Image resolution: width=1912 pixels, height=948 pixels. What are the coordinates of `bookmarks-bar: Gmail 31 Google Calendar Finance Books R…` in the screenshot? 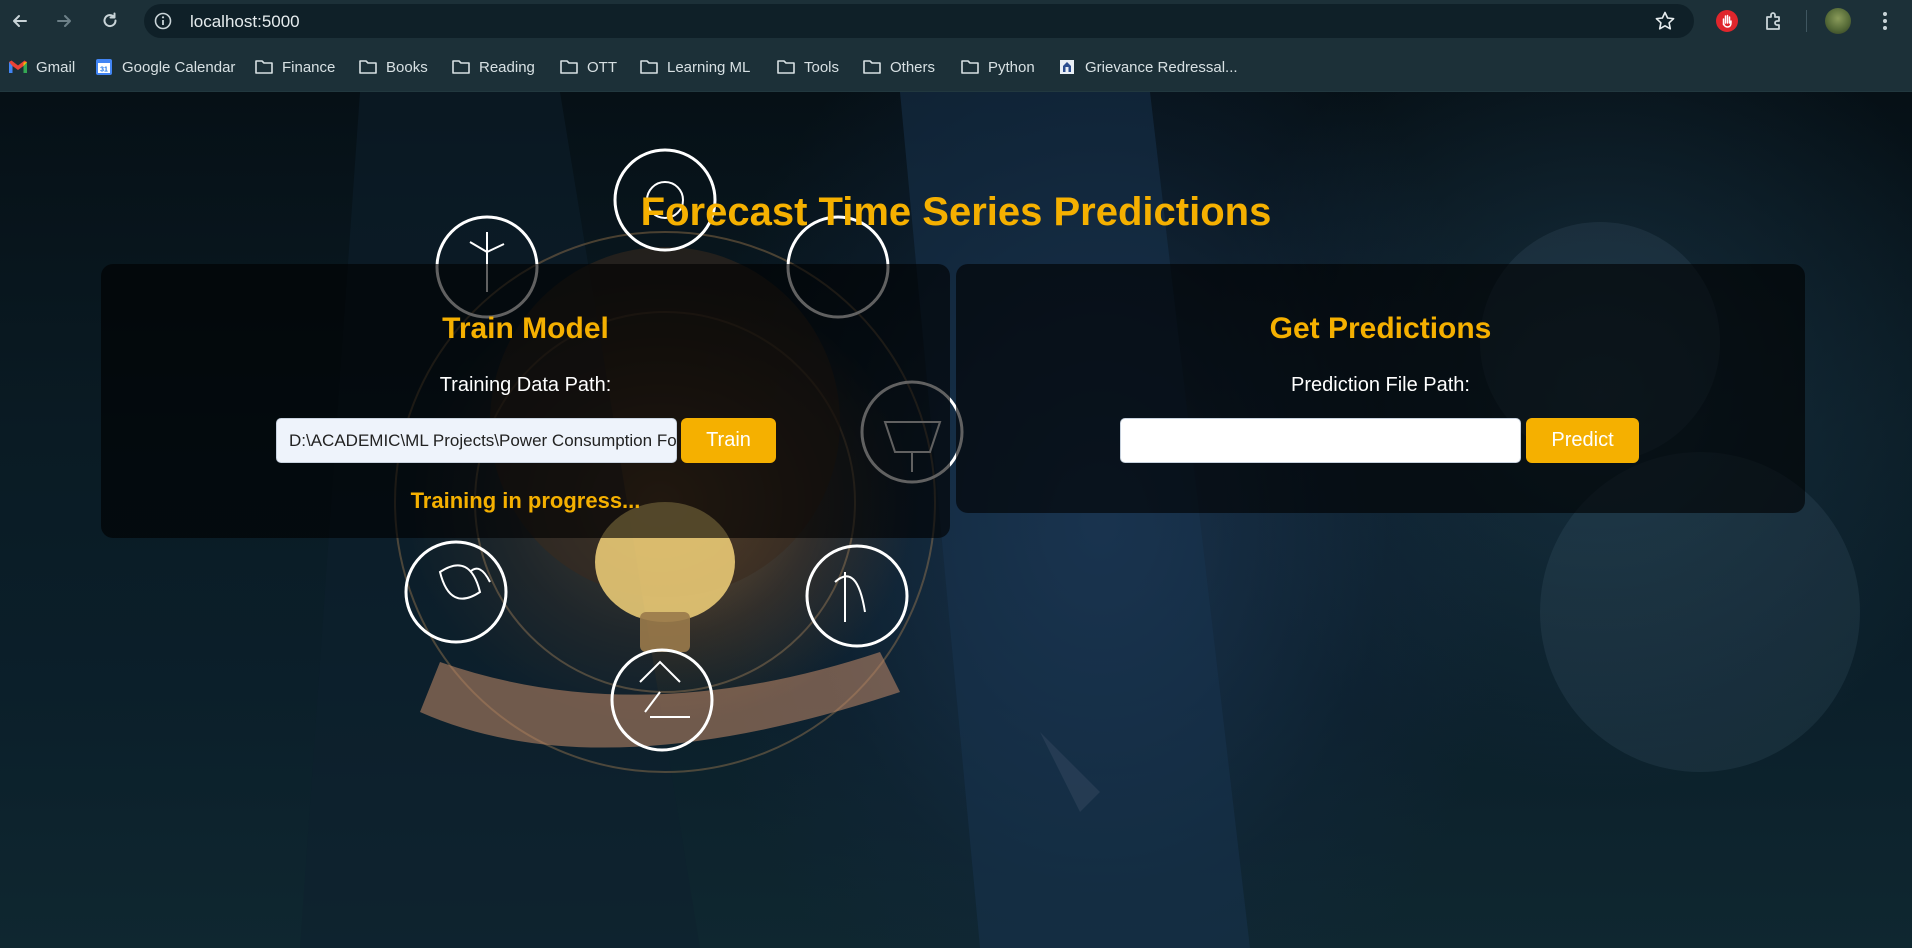 It's located at (956, 67).